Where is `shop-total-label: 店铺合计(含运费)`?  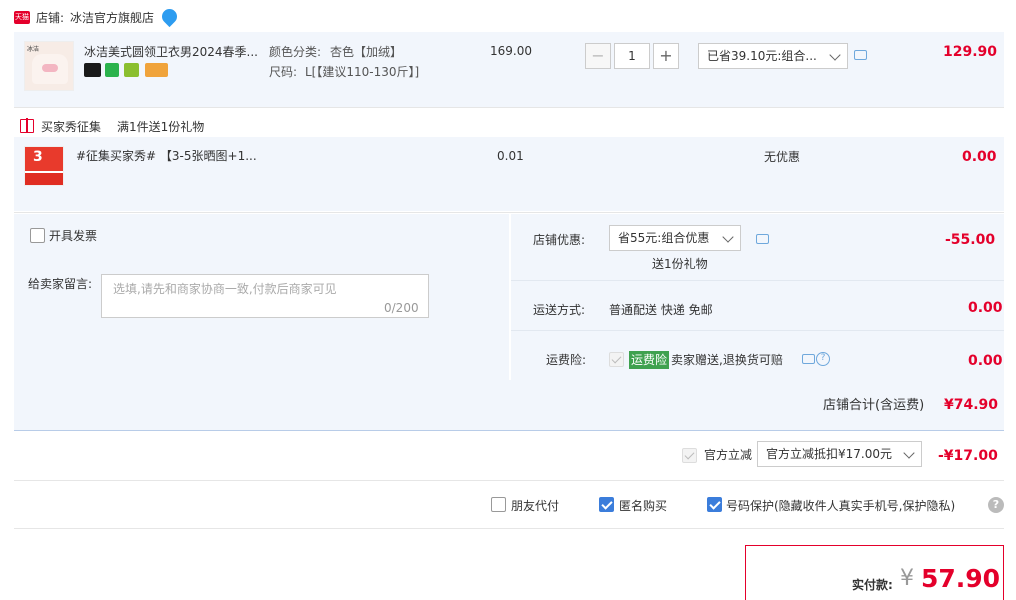
shop-total-label: 店铺合计(含运费) is located at coordinates (874, 405).